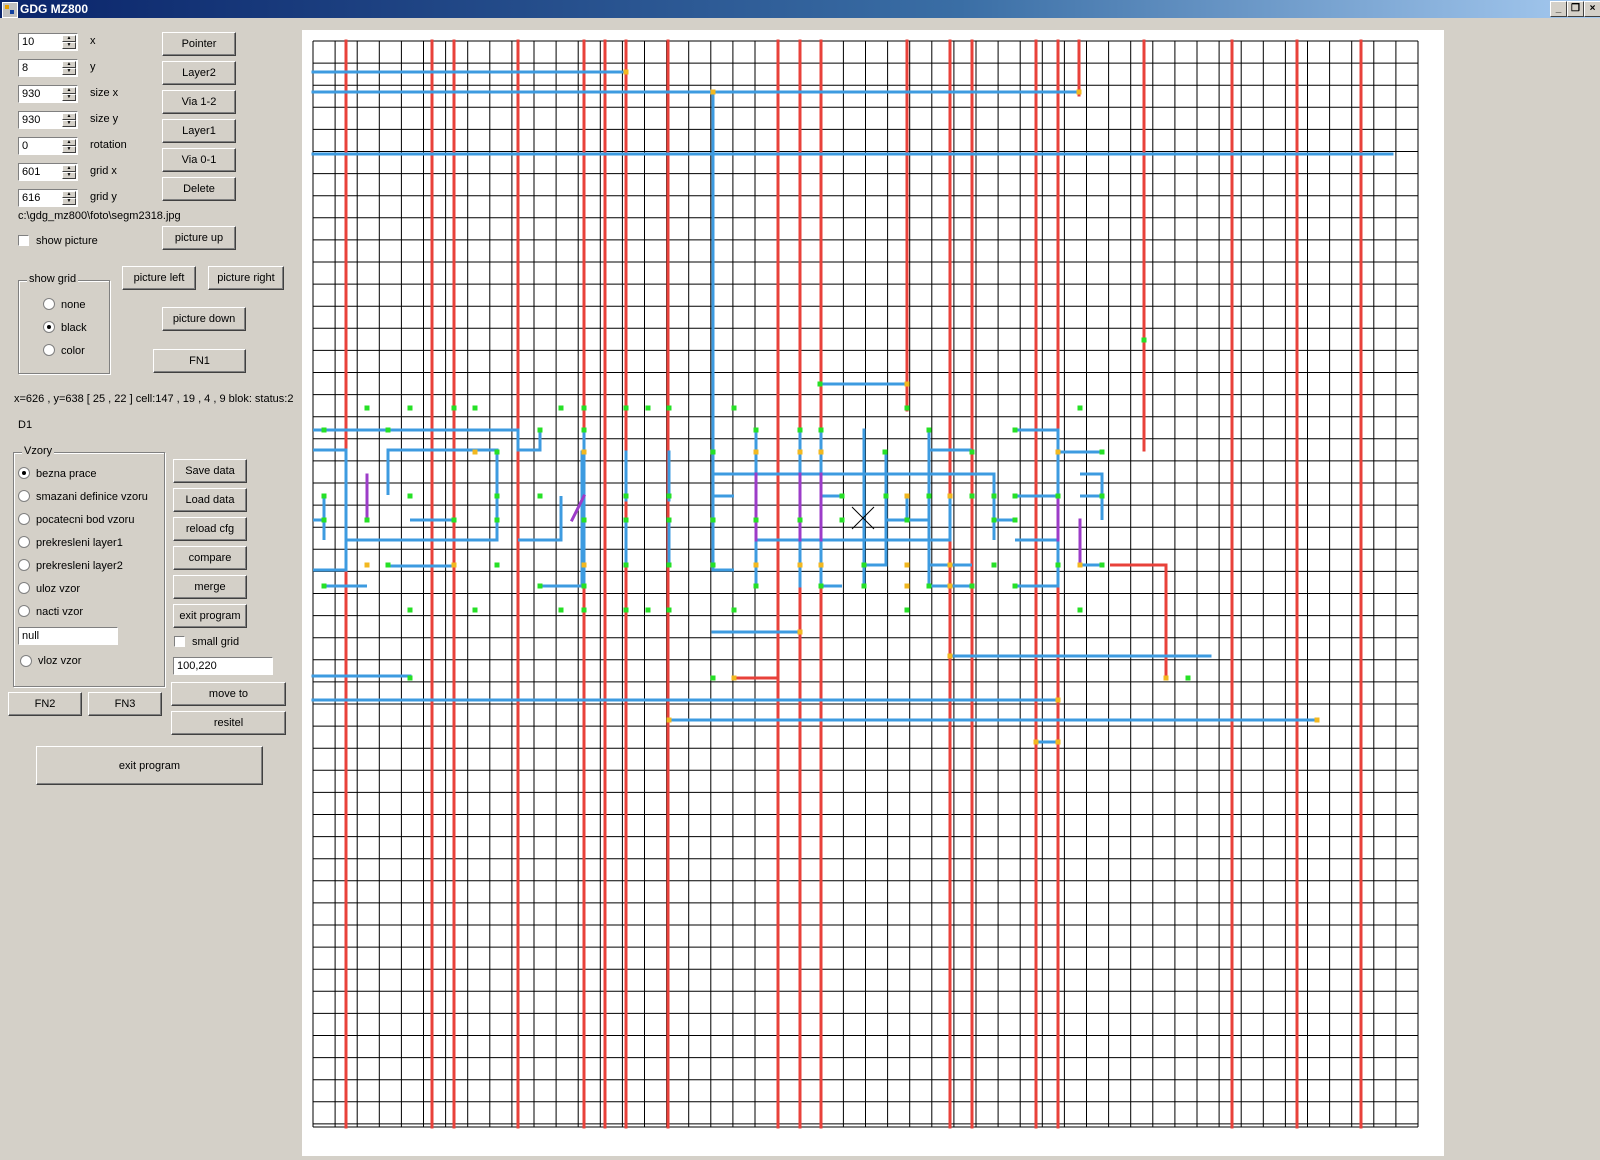 This screenshot has width=1600, height=1160. What do you see at coordinates (125, 704) in the screenshot?
I see `fn3-button: FN3` at bounding box center [125, 704].